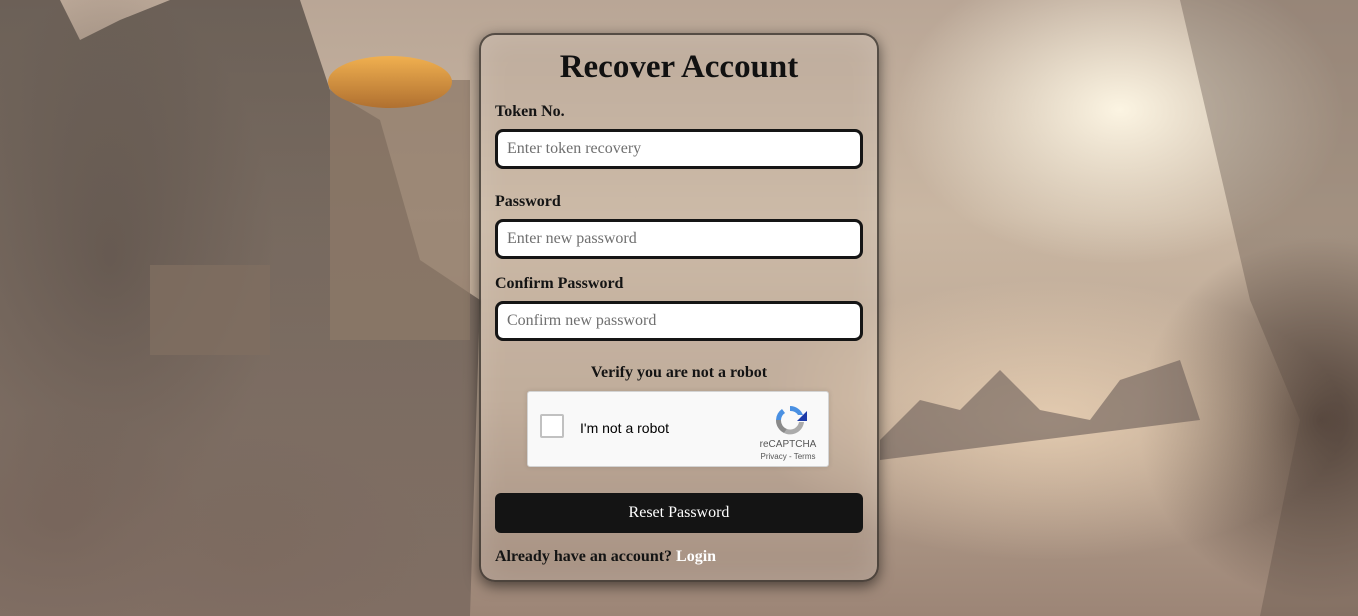 Image resolution: width=1358 pixels, height=616 pixels. I want to click on recaptcha-brand: reCAPTCHA, so click(788, 444).